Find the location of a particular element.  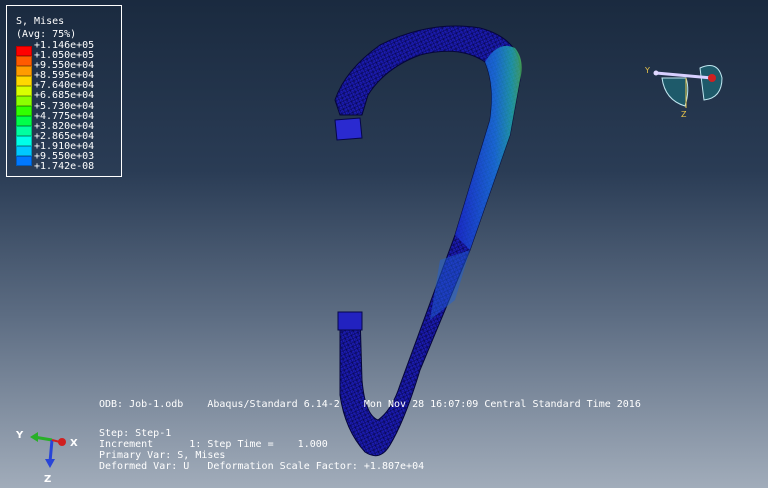

boundary-condition-icon is located at coordinates (688, 86).